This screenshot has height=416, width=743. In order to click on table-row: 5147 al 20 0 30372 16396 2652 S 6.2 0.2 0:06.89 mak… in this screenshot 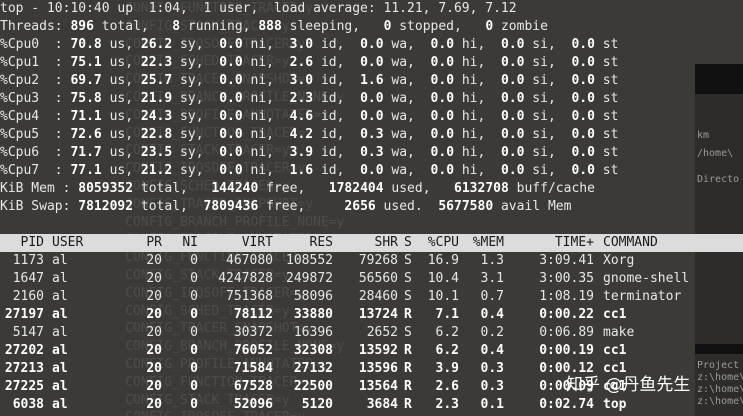, I will do `click(371, 333)`.